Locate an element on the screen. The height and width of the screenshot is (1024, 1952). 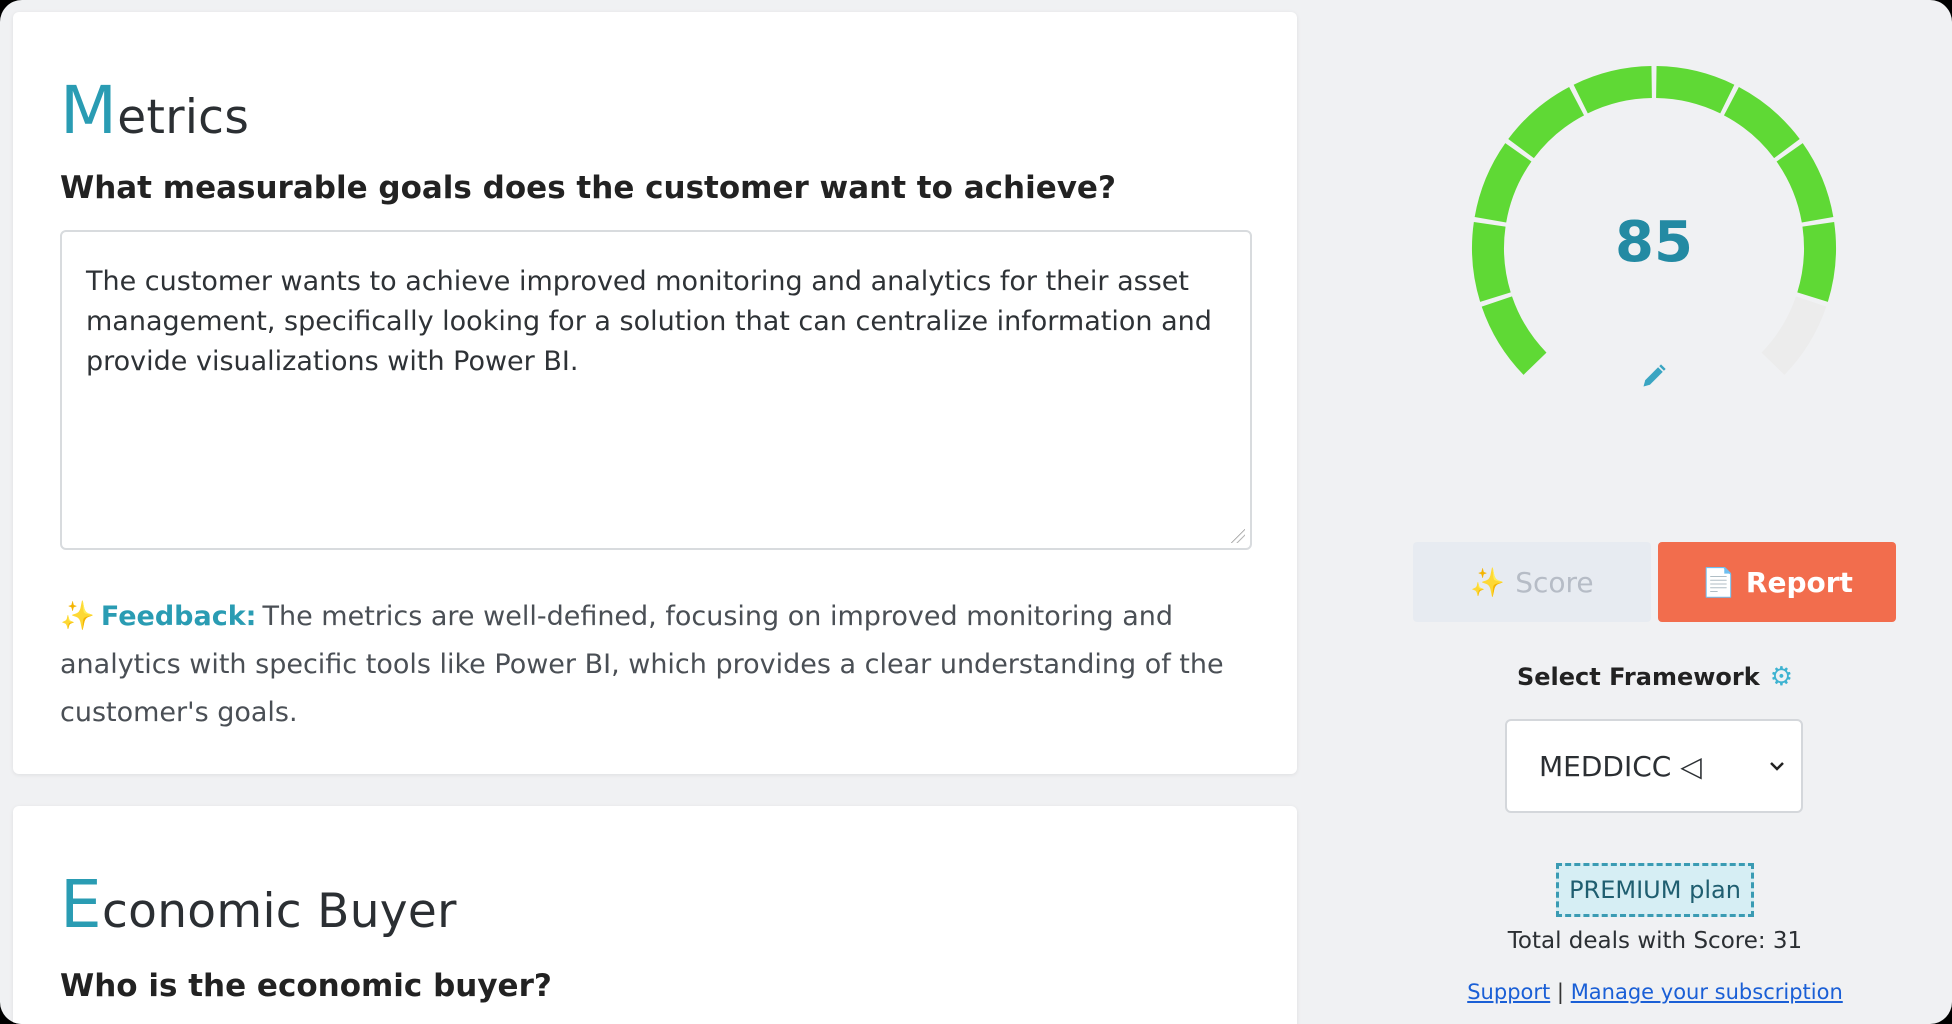
support-link: Support is located at coordinates (1508, 992).